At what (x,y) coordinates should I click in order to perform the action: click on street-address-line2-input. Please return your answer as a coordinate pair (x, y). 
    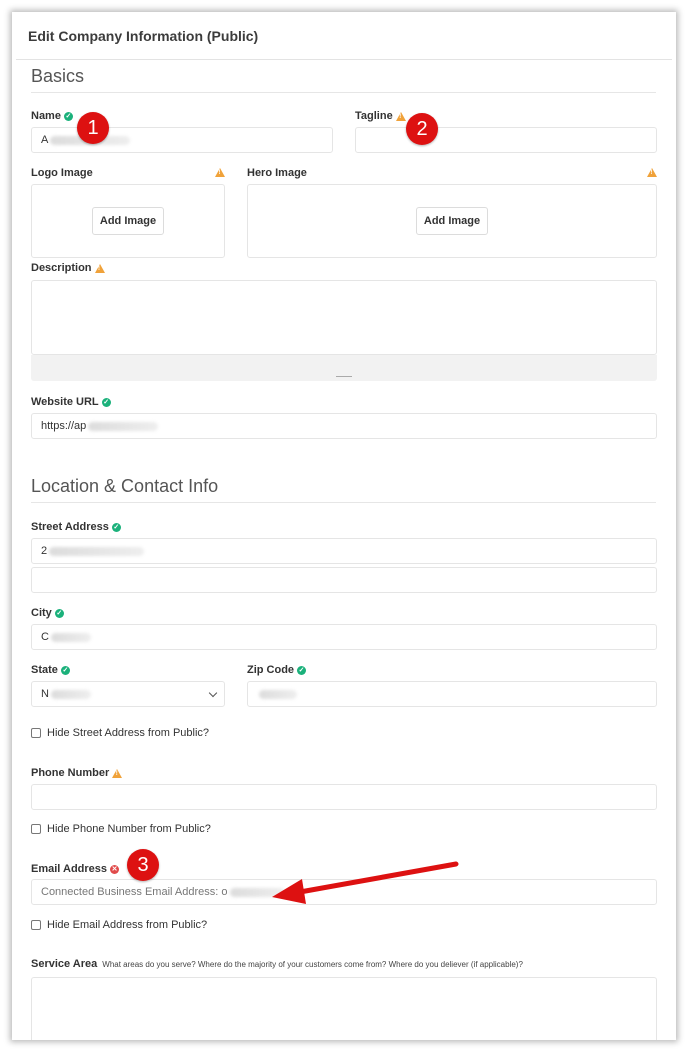
    Looking at the image, I should click on (344, 580).